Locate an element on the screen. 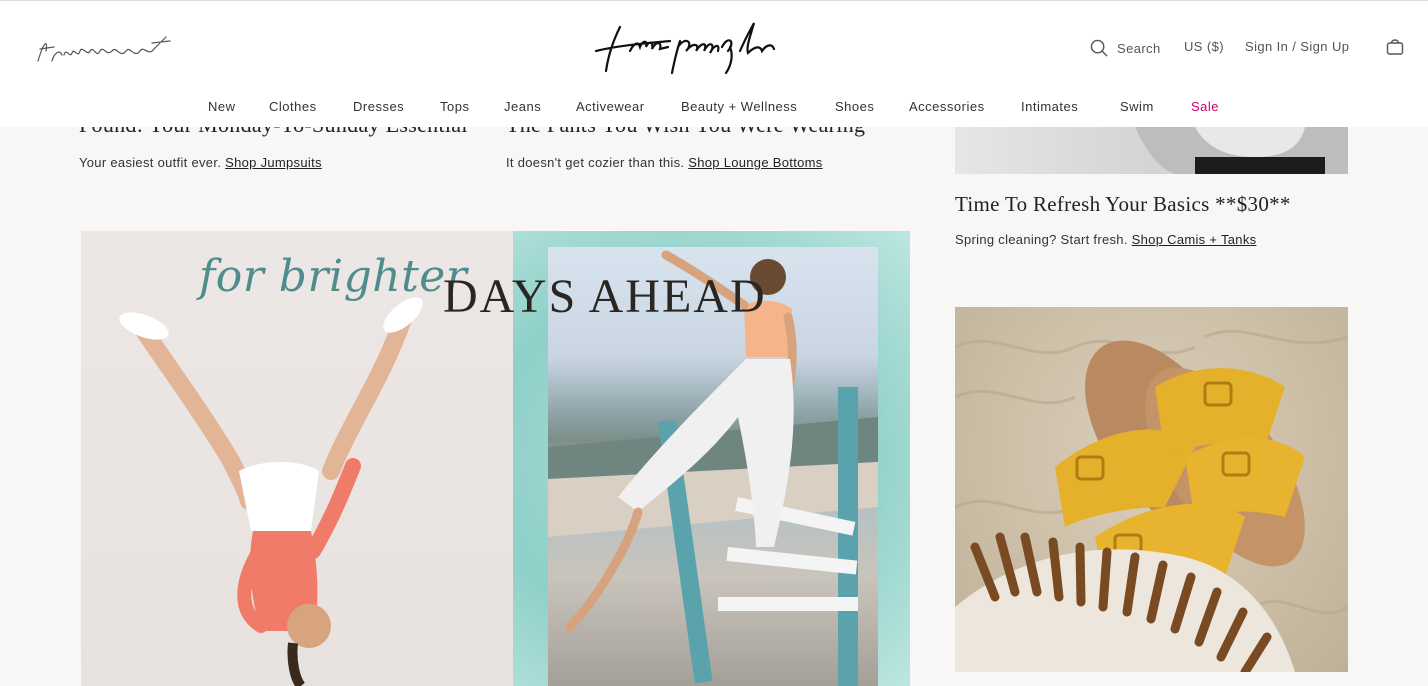 This screenshot has height=686, width=1428. search-icon is located at coordinates (1099, 48).